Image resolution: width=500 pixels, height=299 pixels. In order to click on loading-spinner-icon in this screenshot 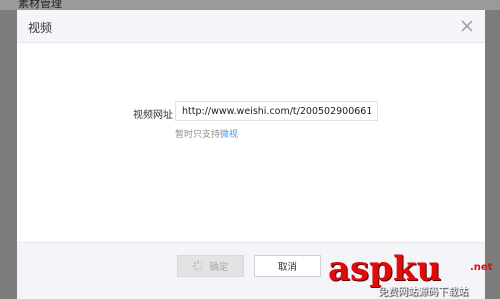, I will do `click(198, 266)`.